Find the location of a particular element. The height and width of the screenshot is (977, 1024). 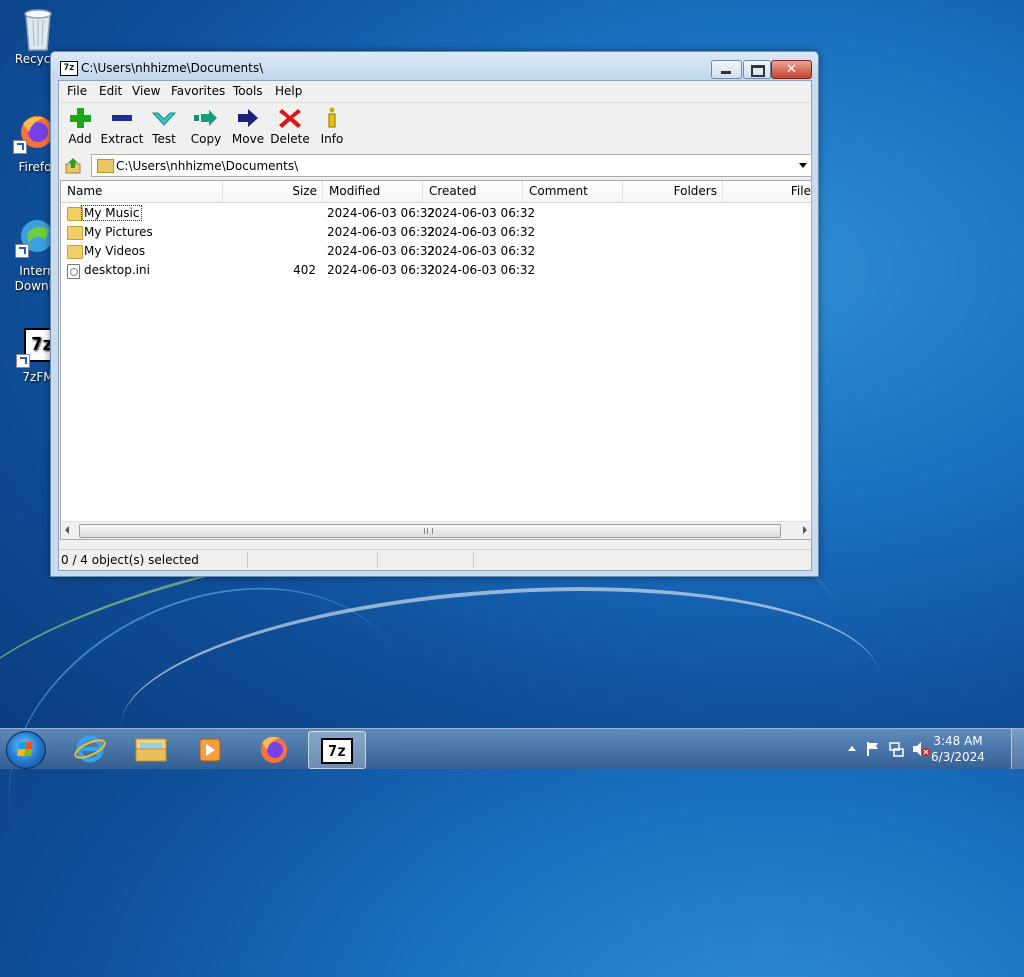

taskbar-file-explorer is located at coordinates (150, 749).